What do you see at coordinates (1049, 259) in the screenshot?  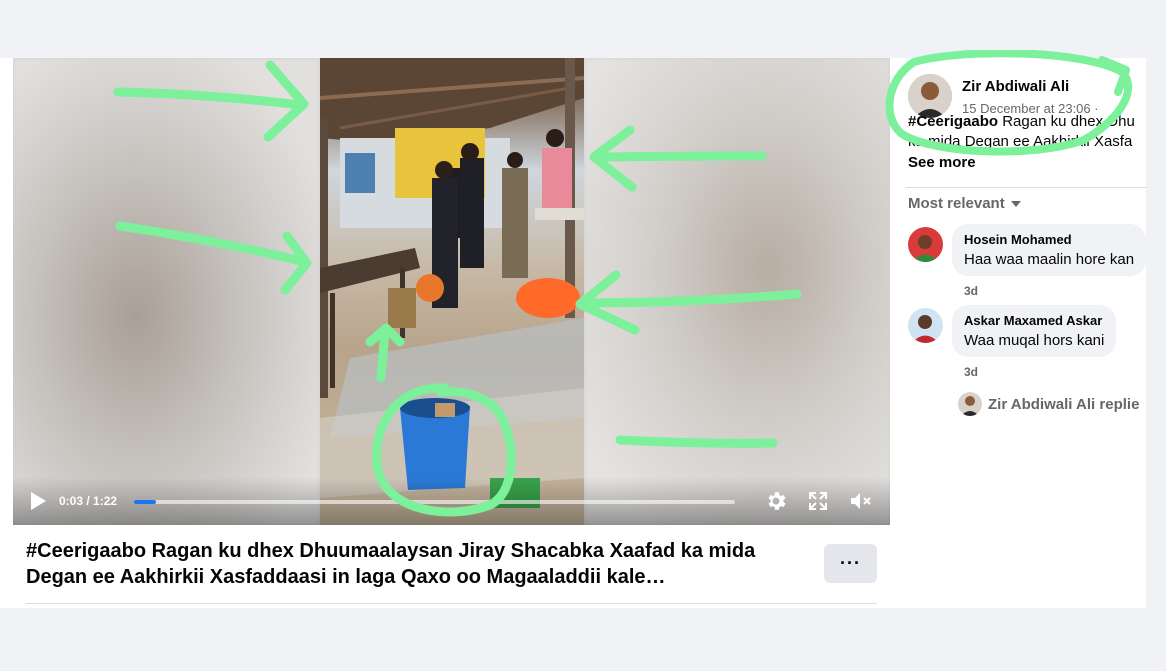 I see `comment-text-1: Haa waa maalin hore kan` at bounding box center [1049, 259].